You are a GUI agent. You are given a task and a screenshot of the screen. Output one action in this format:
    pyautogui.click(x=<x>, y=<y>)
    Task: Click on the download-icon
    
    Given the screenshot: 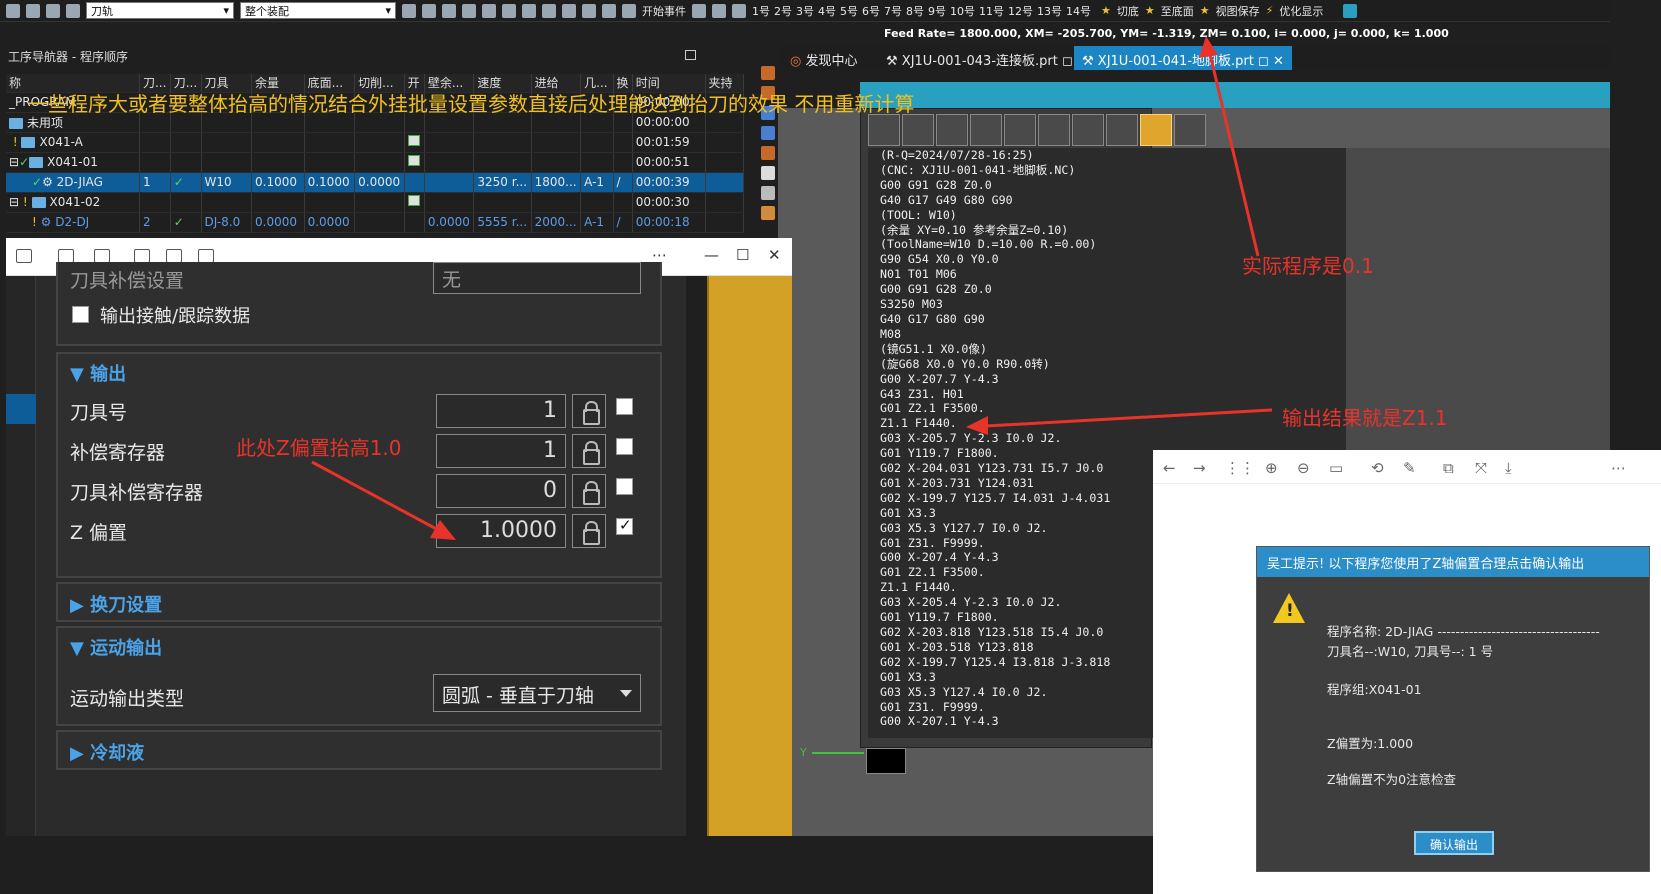 What is the action you would take?
    pyautogui.click(x=206, y=256)
    